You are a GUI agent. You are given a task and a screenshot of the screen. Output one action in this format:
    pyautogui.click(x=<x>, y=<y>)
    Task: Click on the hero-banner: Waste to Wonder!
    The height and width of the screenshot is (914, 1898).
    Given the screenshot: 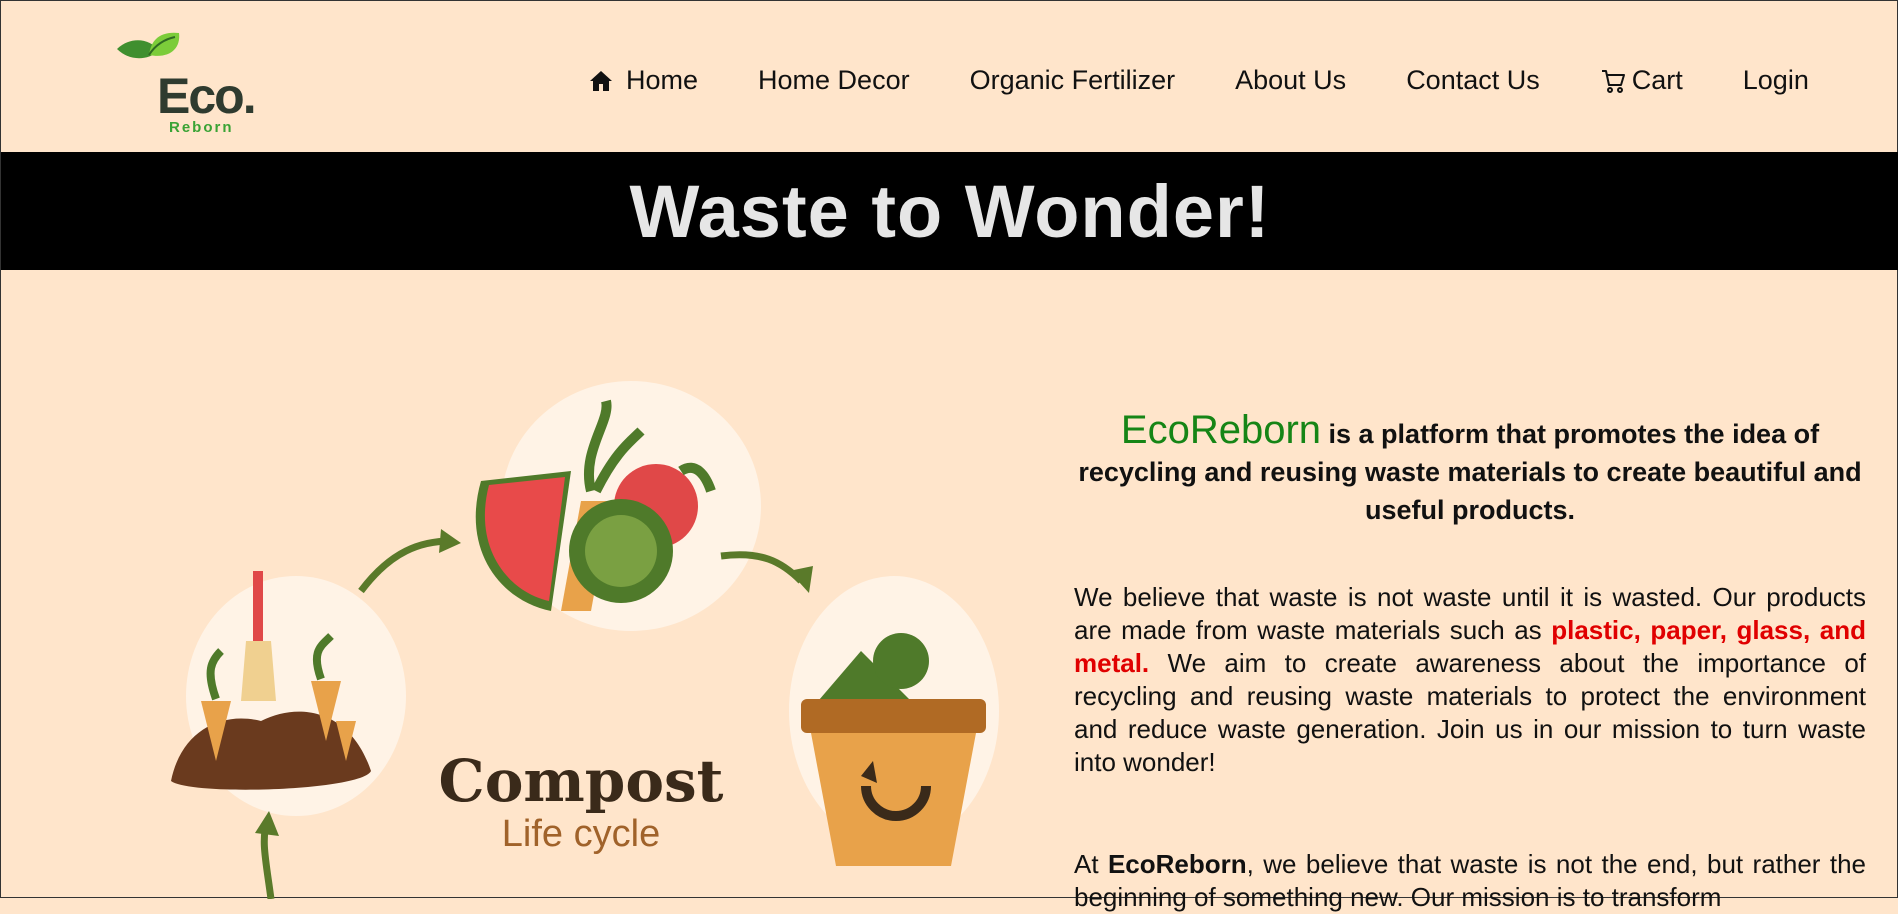 What is the action you would take?
    pyautogui.click(x=949, y=211)
    